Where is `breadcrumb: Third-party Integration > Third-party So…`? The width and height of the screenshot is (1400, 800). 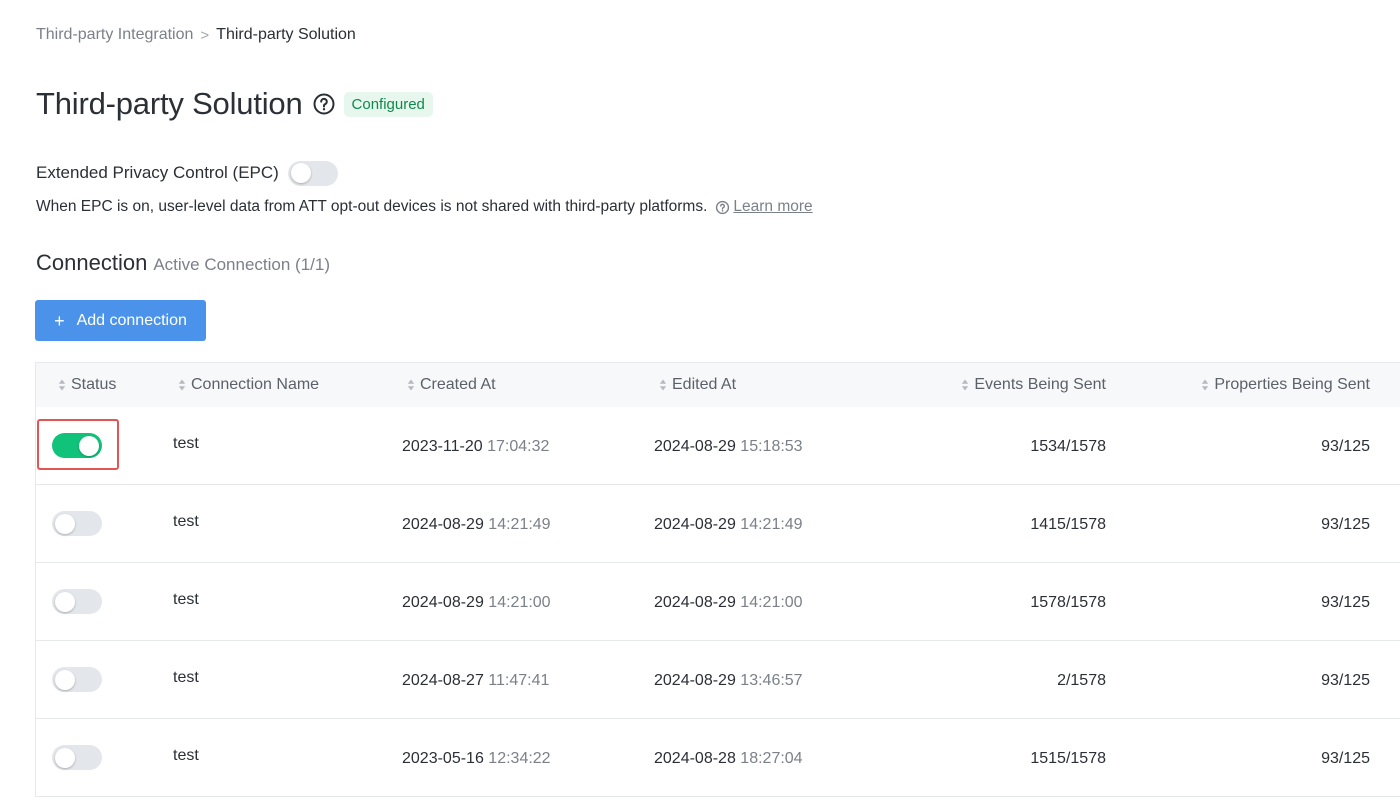
breadcrumb: Third-party Integration > Third-party So… is located at coordinates (196, 35).